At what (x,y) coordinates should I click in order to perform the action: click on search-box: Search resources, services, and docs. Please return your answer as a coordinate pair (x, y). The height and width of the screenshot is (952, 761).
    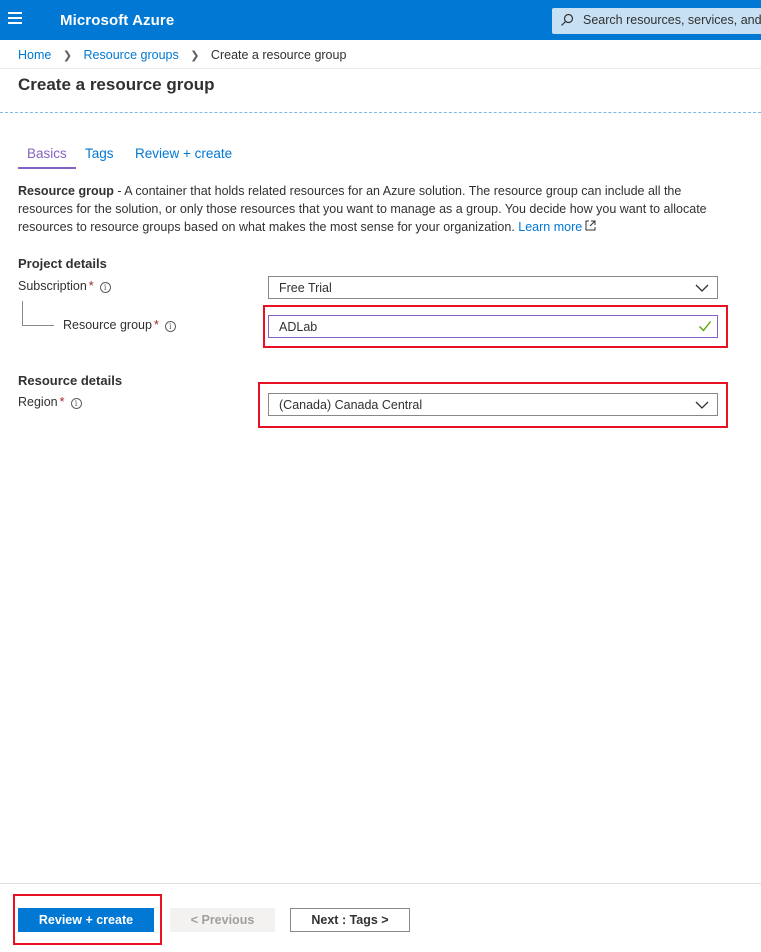
    Looking at the image, I should click on (656, 21).